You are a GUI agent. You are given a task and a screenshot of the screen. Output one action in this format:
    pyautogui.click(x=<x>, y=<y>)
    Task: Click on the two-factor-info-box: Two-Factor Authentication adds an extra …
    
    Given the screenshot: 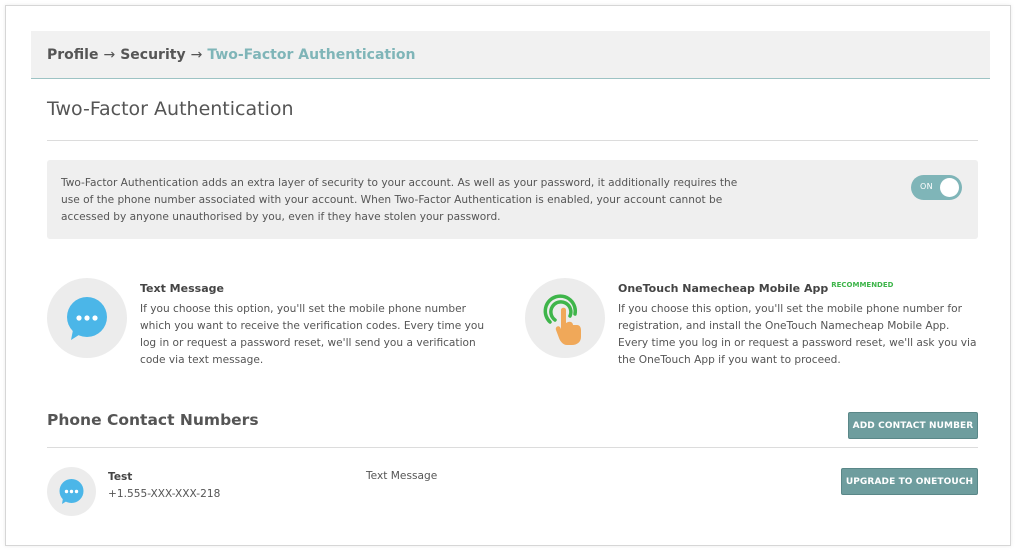 What is the action you would take?
    pyautogui.click(x=512, y=199)
    